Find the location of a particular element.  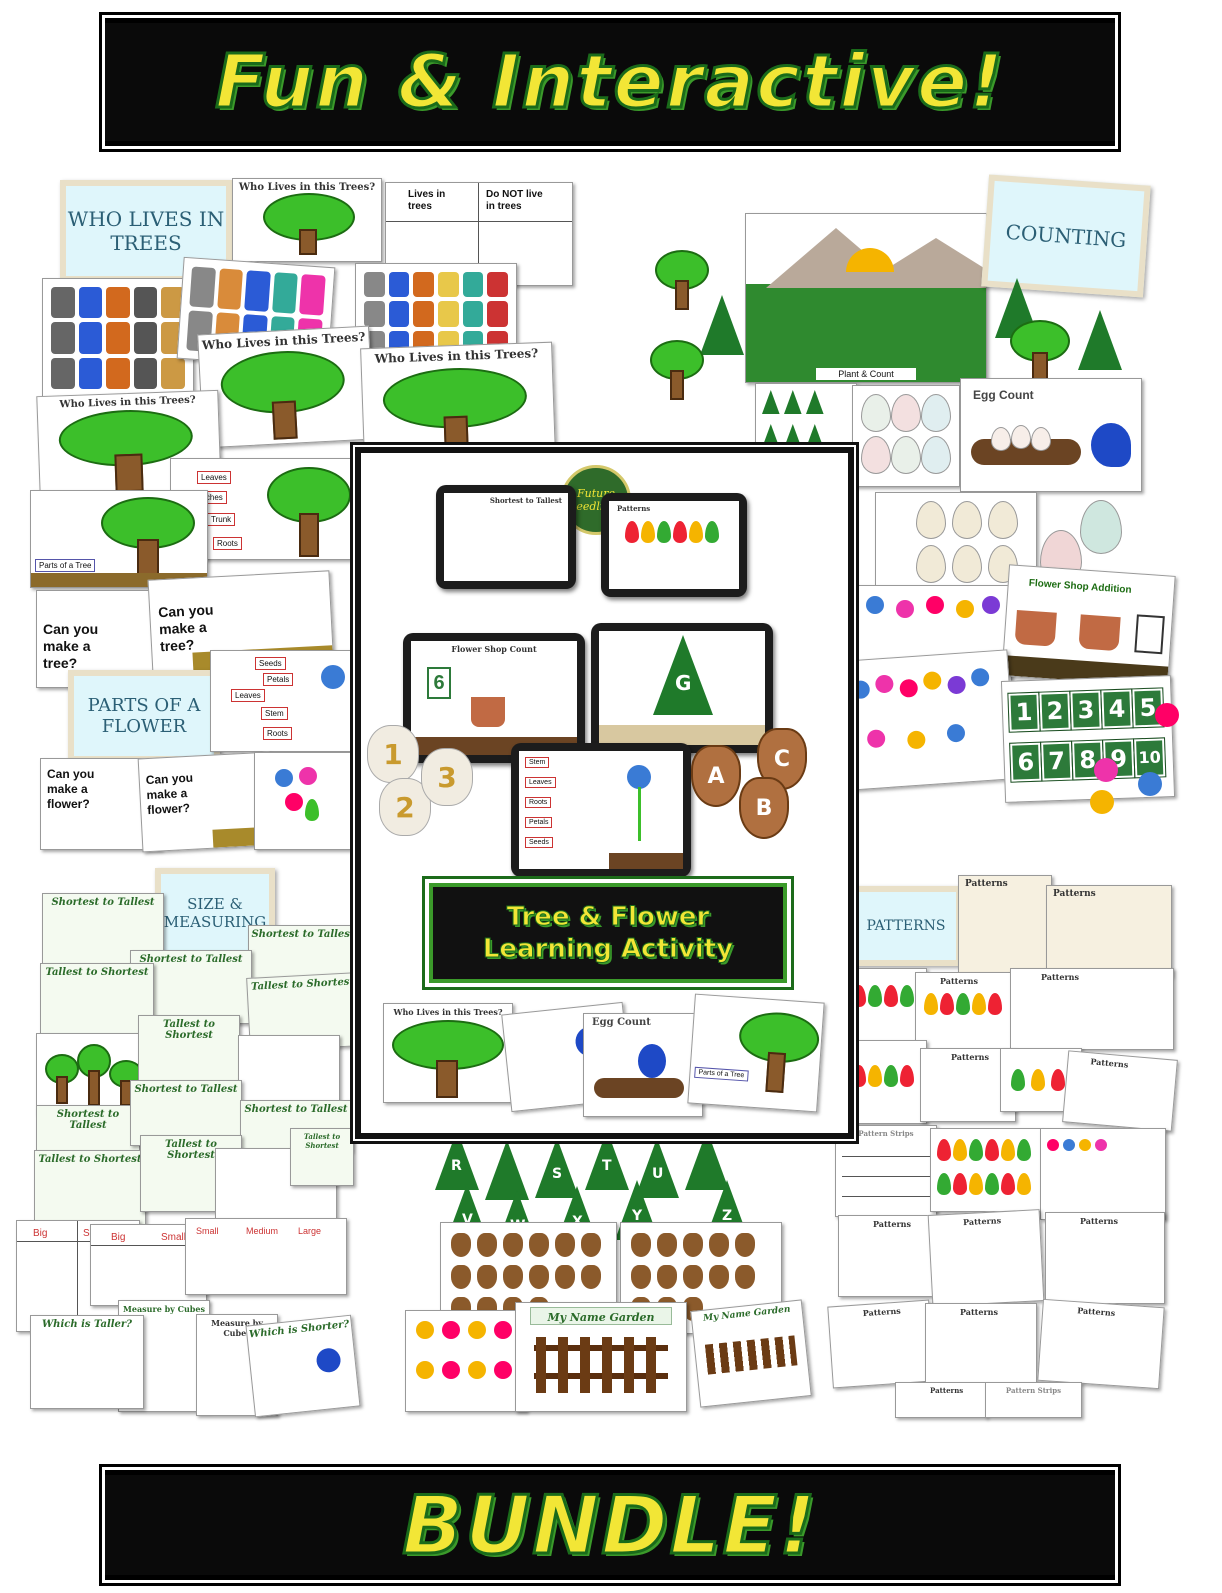

letter-acorn: B is located at coordinates (764, 808).